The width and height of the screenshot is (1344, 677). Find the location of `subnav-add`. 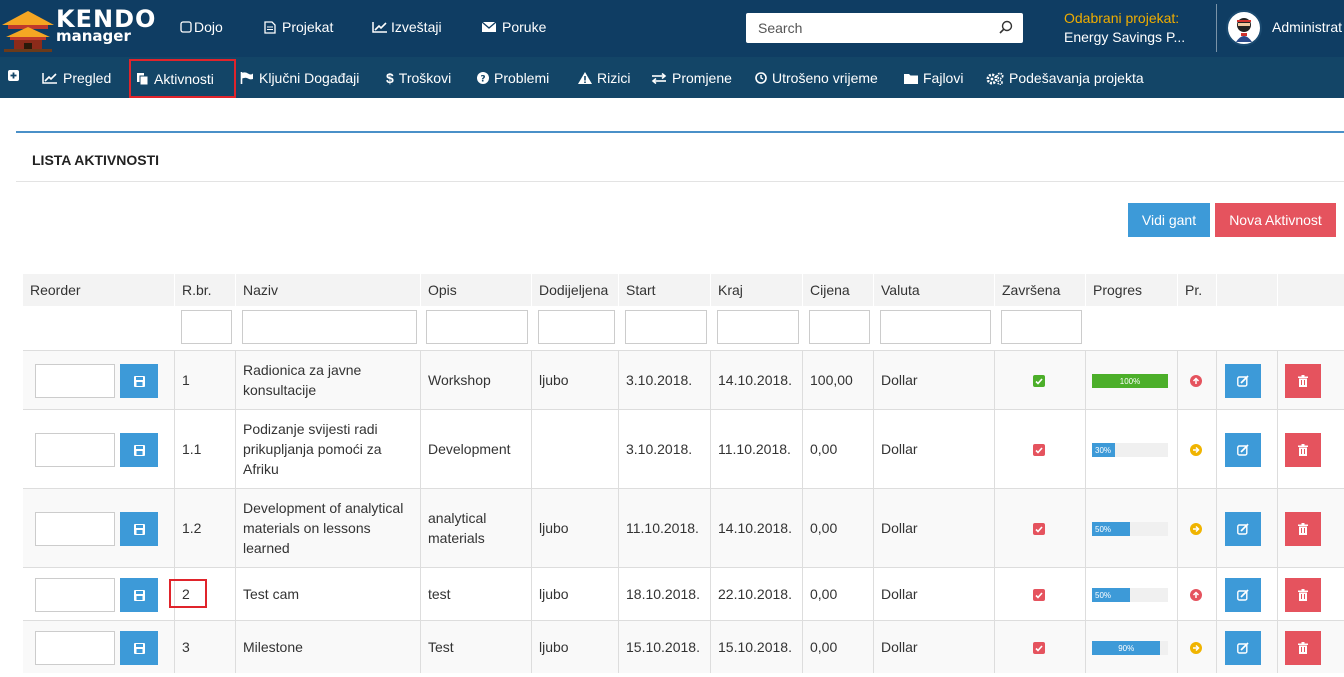

subnav-add is located at coordinates (13, 75).